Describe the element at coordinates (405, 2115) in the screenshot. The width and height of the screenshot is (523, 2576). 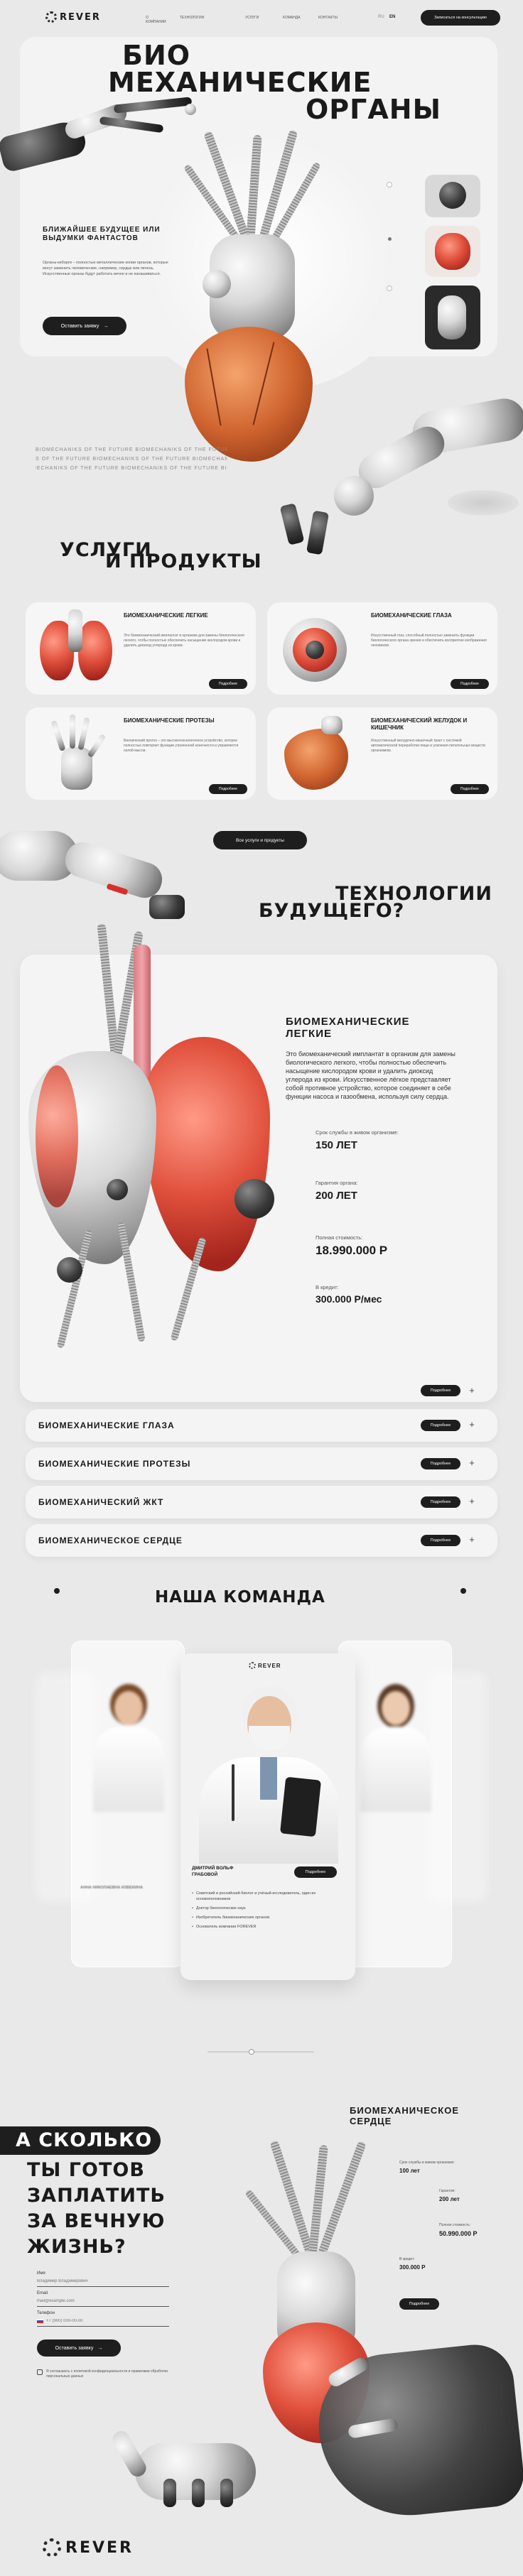
I see `order-product-title: БИОМЕХАНИЧЕСКОЕ СЕРДЦЕ` at that location.